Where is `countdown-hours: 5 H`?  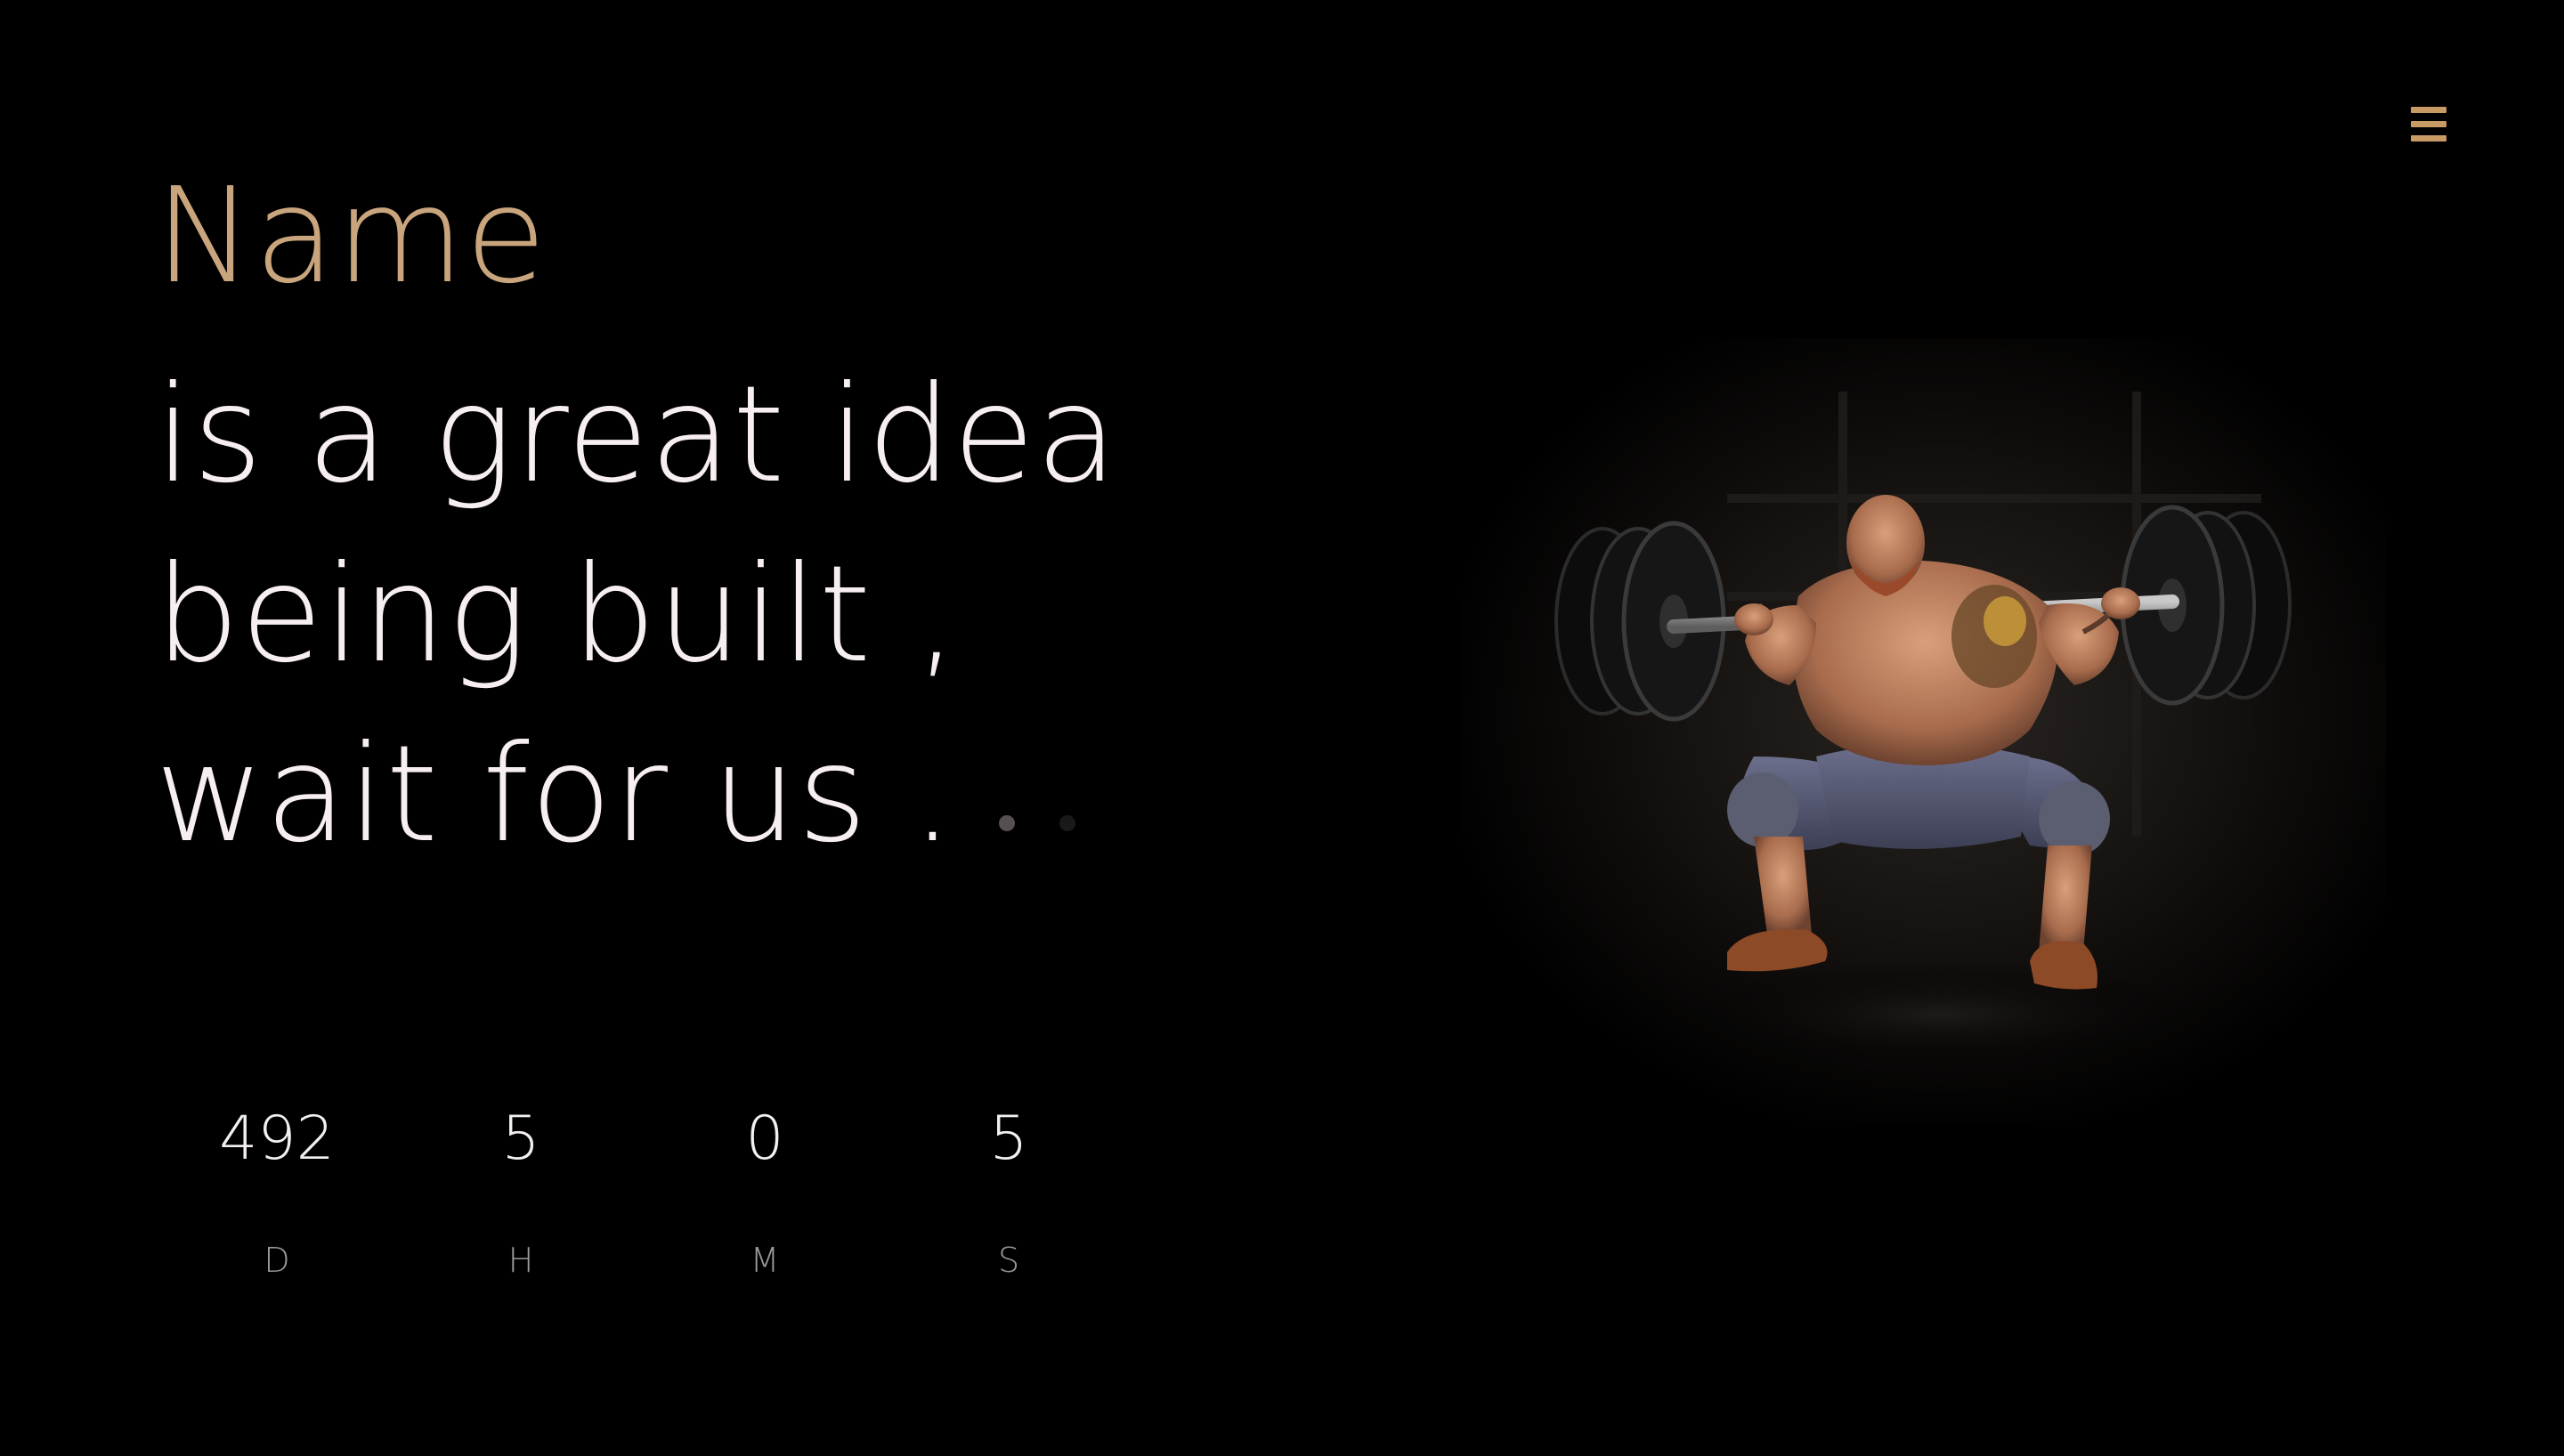 countdown-hours: 5 H is located at coordinates (521, 1193).